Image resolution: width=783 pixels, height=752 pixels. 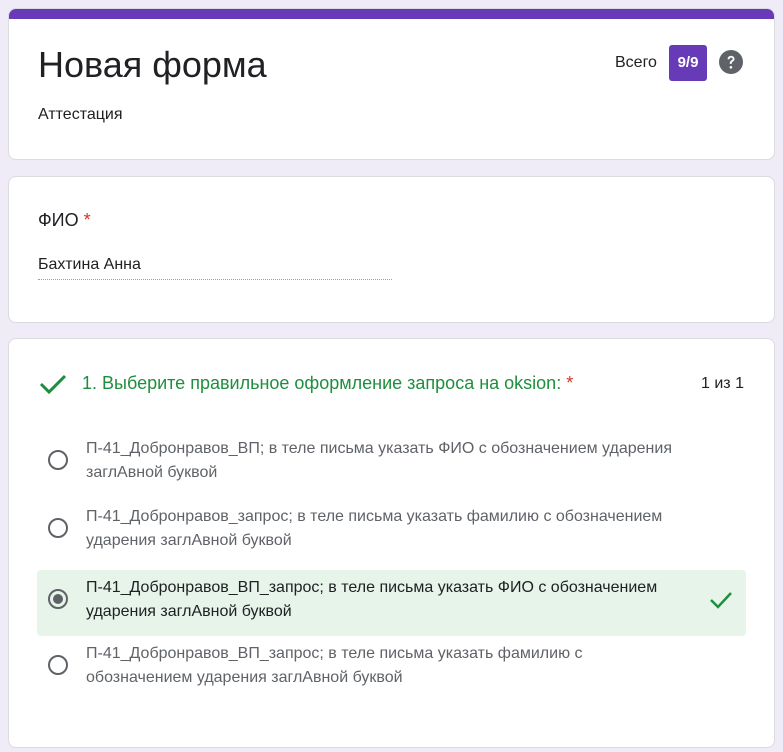 What do you see at coordinates (688, 63) in the screenshot?
I see `total-score-badge: 9/9` at bounding box center [688, 63].